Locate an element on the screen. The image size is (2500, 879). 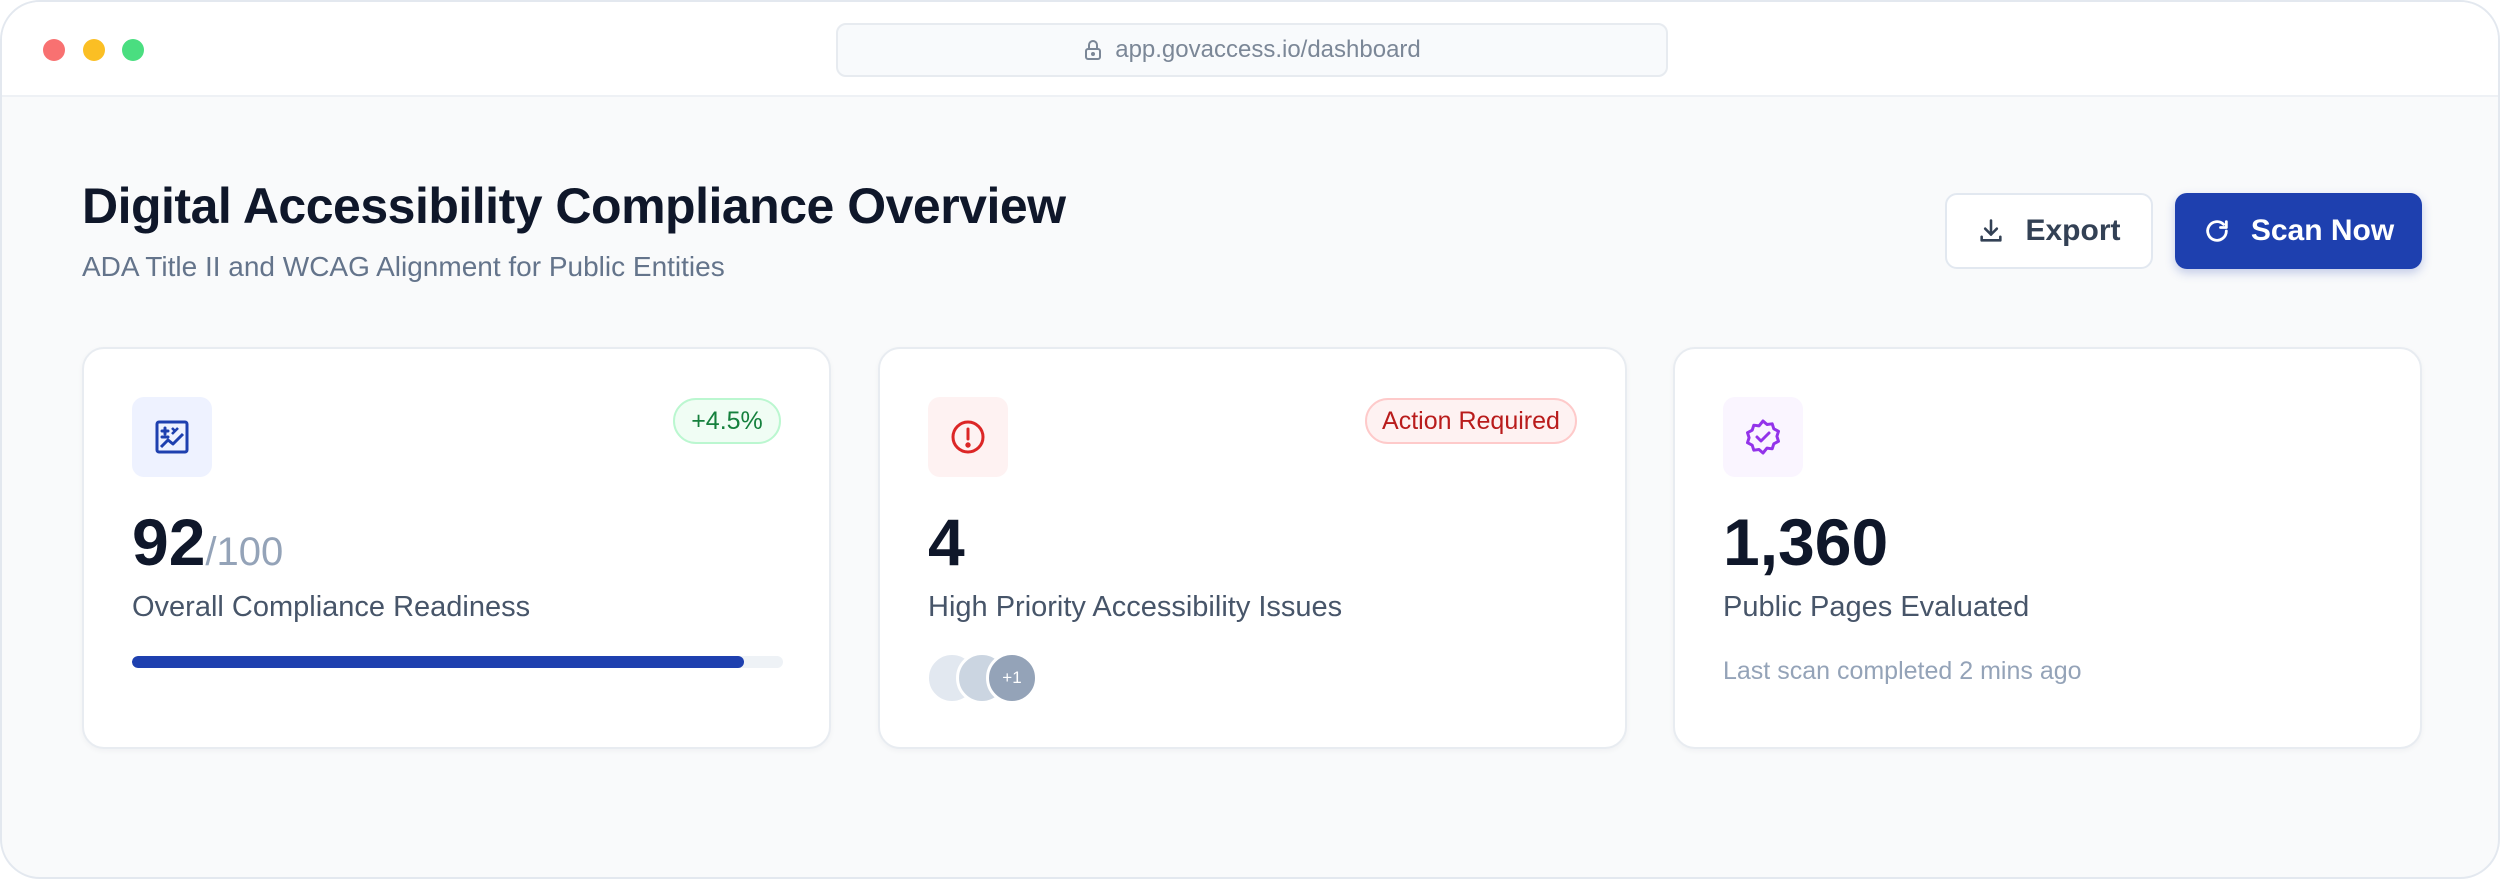
scan-now-button: Scan Now is located at coordinates (2298, 231).